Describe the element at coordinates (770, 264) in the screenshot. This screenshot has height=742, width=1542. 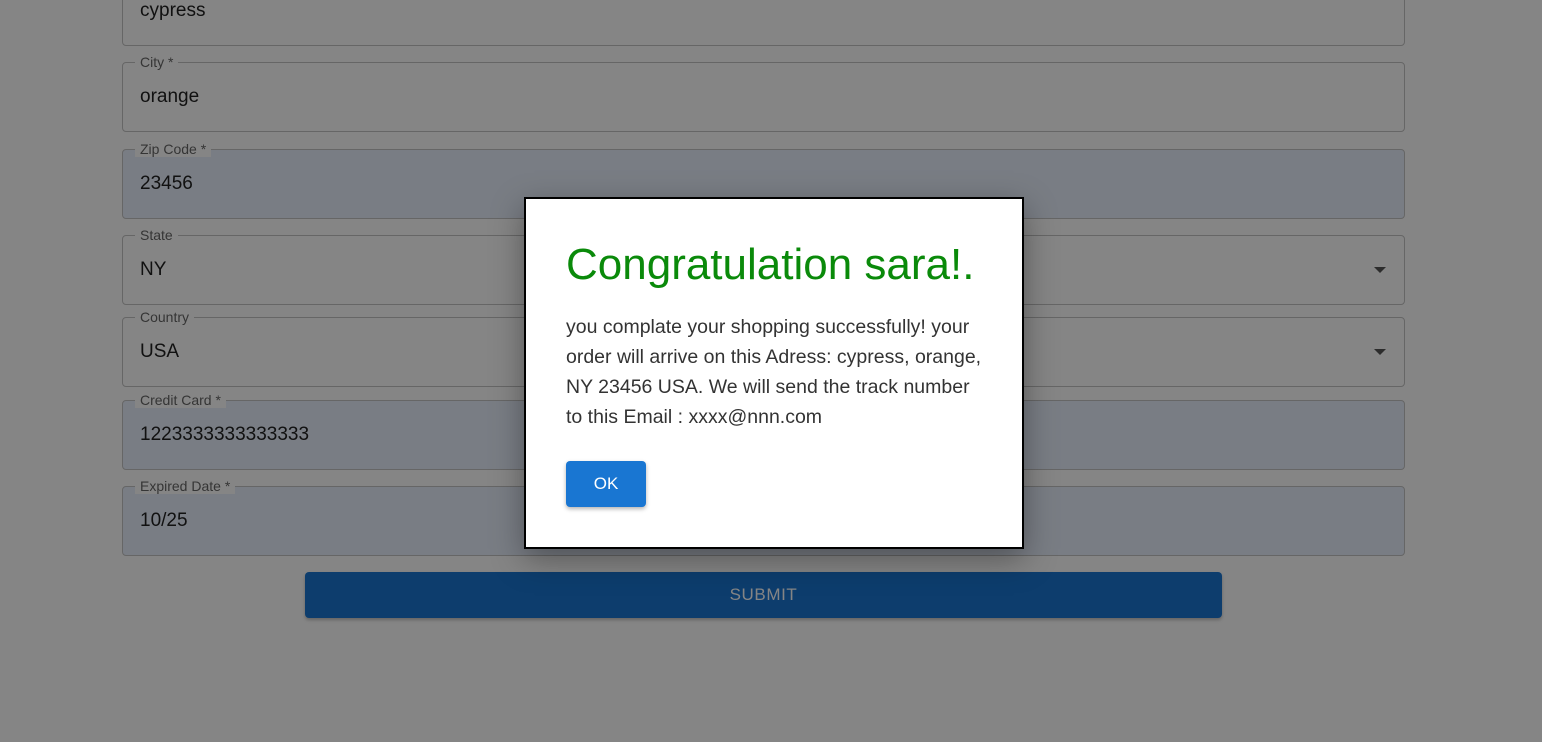
I see `dialog-title: Congratulation sara!.` at that location.